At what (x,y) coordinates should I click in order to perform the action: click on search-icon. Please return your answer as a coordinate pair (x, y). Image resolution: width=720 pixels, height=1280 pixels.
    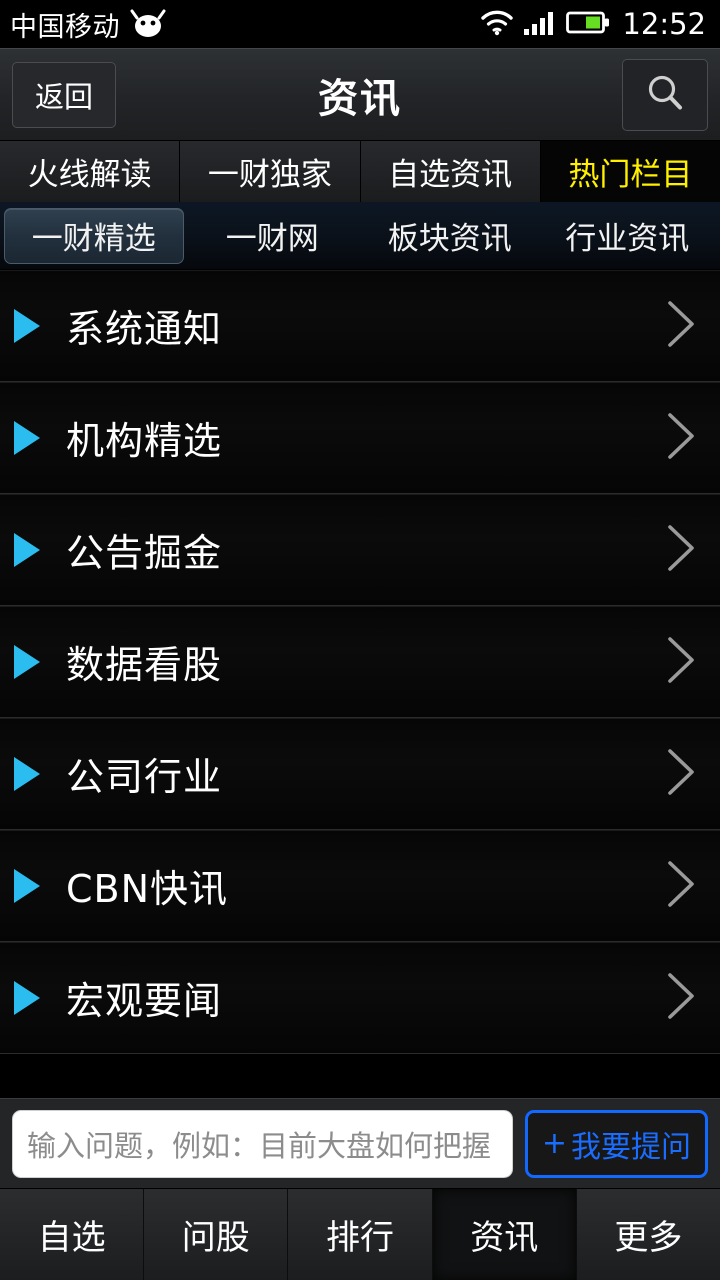
    Looking at the image, I should click on (665, 95).